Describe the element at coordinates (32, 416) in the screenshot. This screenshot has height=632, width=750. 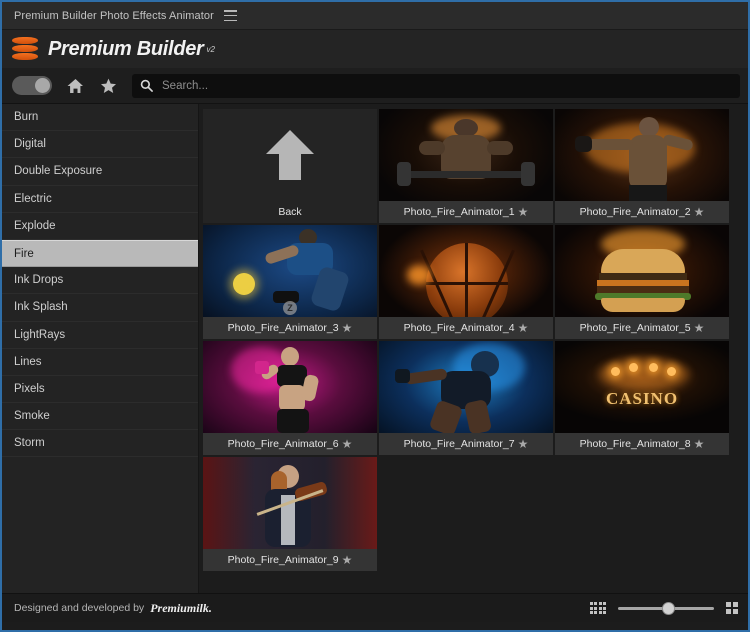
I see `sidebar-item-label: Smoke` at that location.